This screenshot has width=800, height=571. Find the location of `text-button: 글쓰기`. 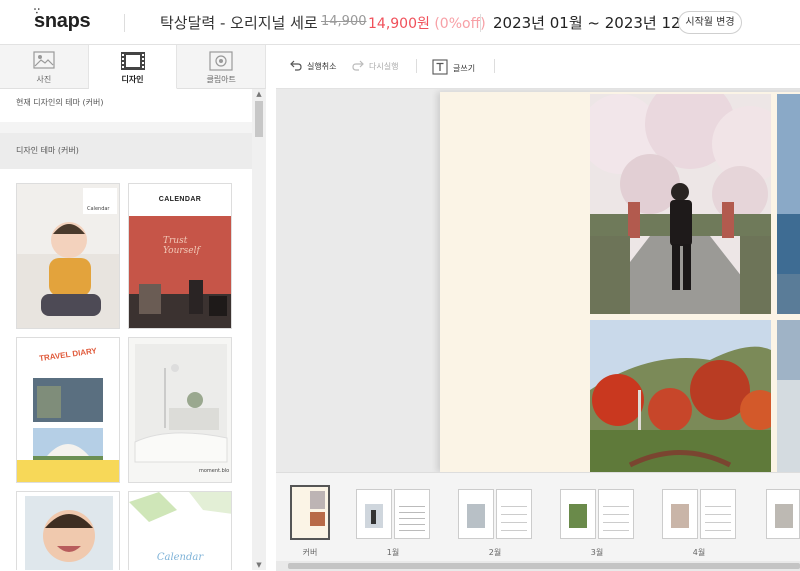

text-button: 글쓰기 is located at coordinates (453, 68).